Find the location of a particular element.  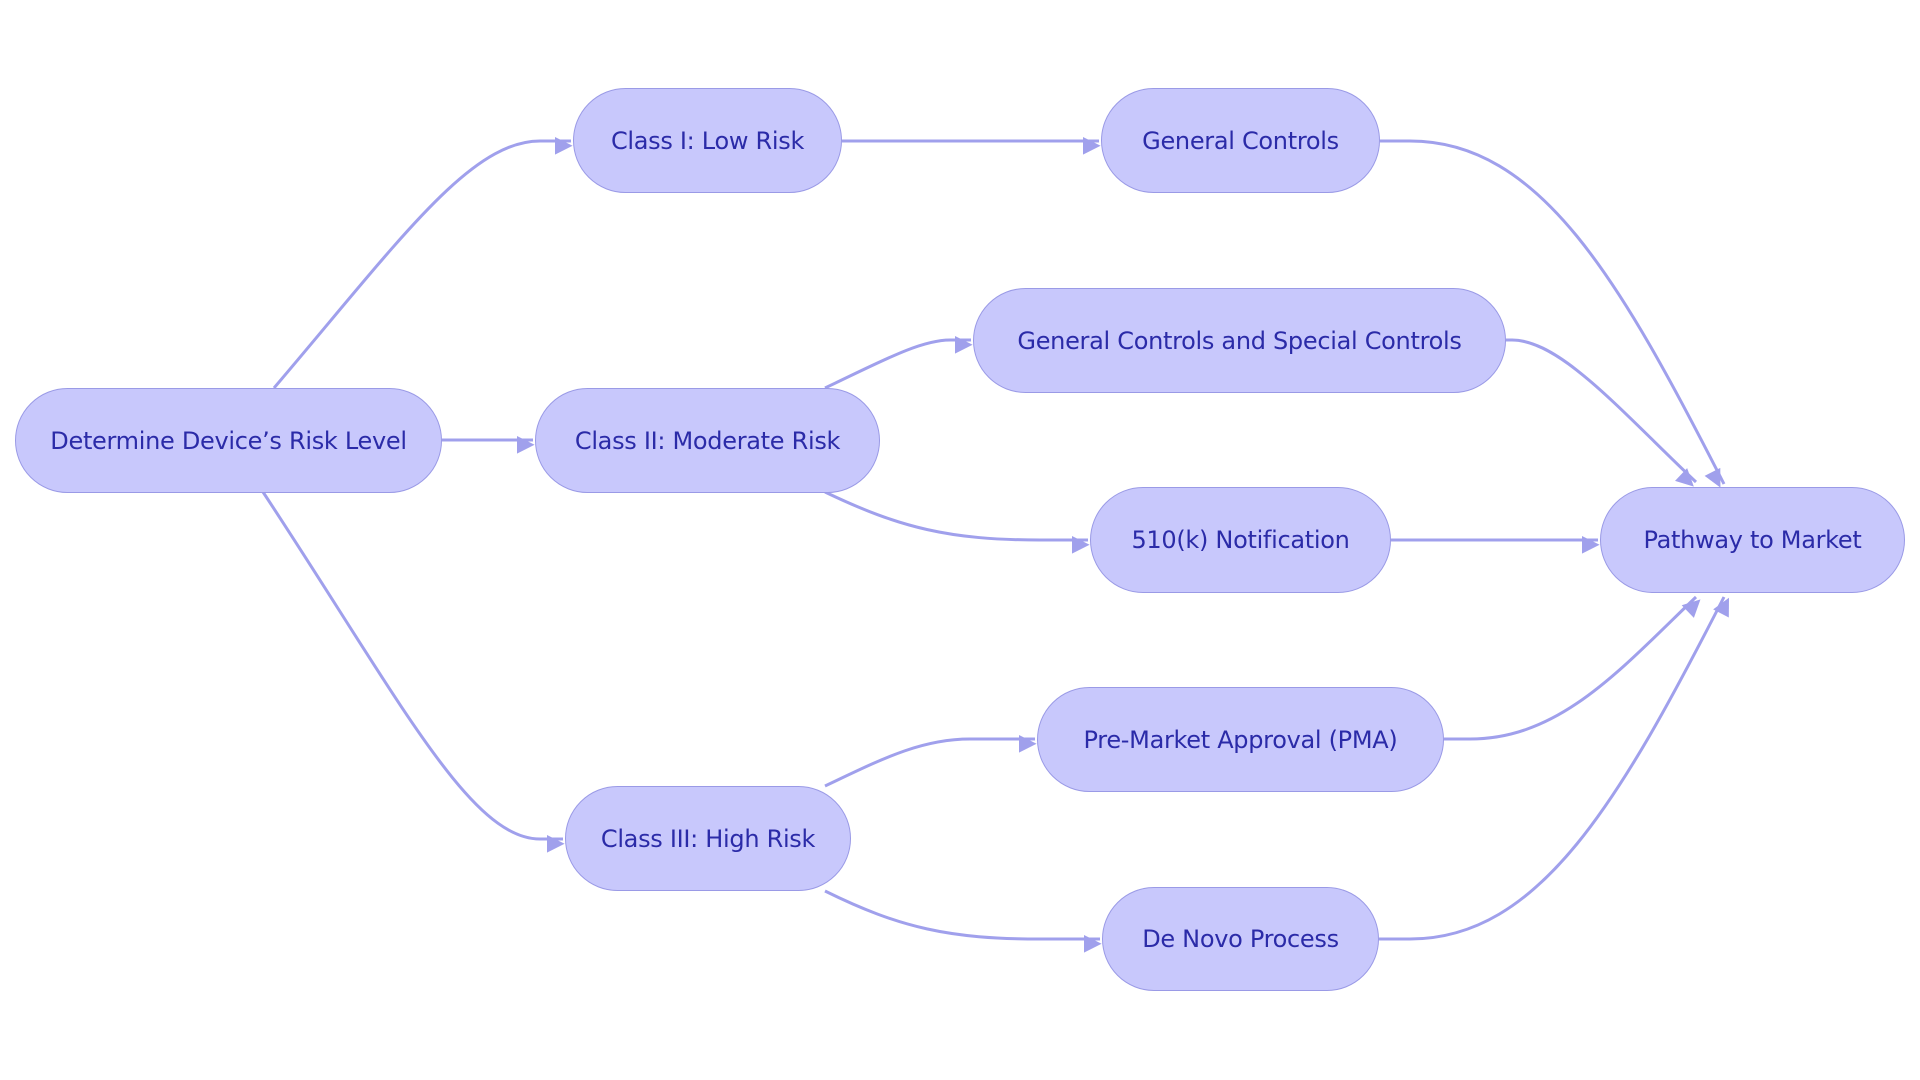

node-pma: Pre-Market Approval (PMA) is located at coordinates (1240, 739).